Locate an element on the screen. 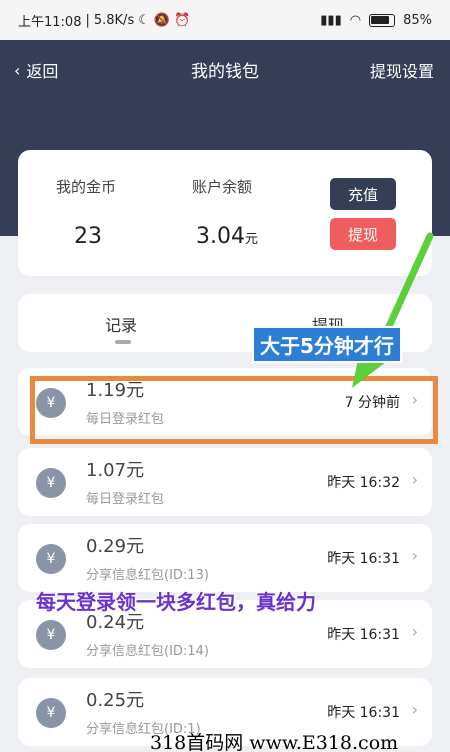  record-desc: 每日登录红包 is located at coordinates (125, 499).